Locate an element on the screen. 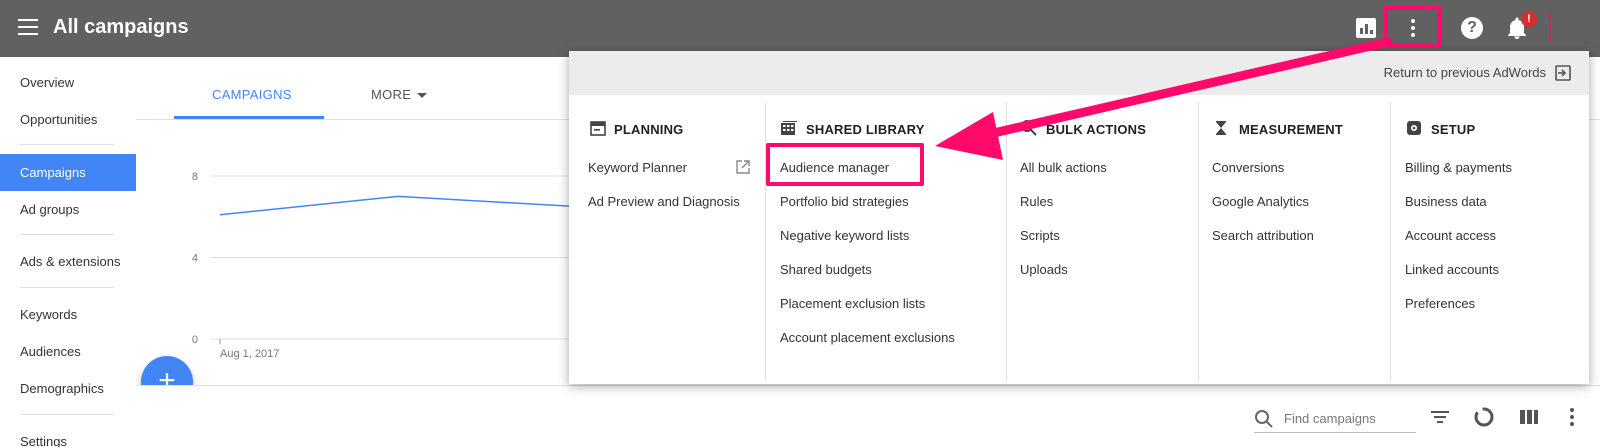 This screenshot has height=447, width=1600. shared-library-heading: SHARED LIBRARY is located at coordinates (865, 129).